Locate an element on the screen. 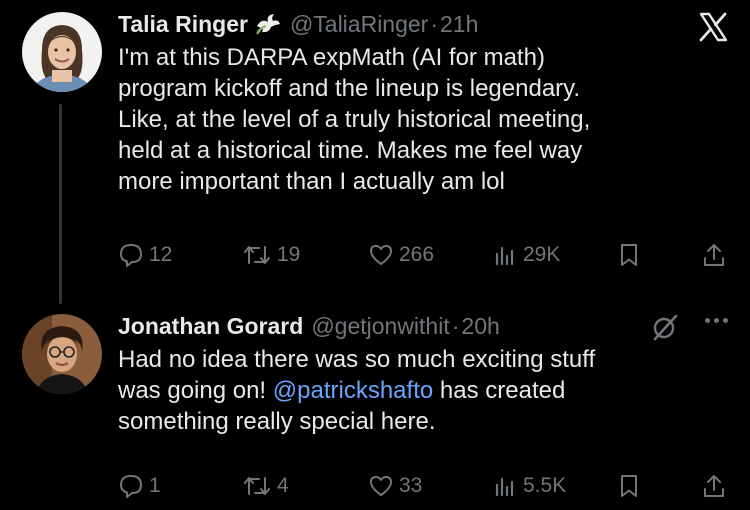 The image size is (750, 510). repost-count: 19 is located at coordinates (289, 254).